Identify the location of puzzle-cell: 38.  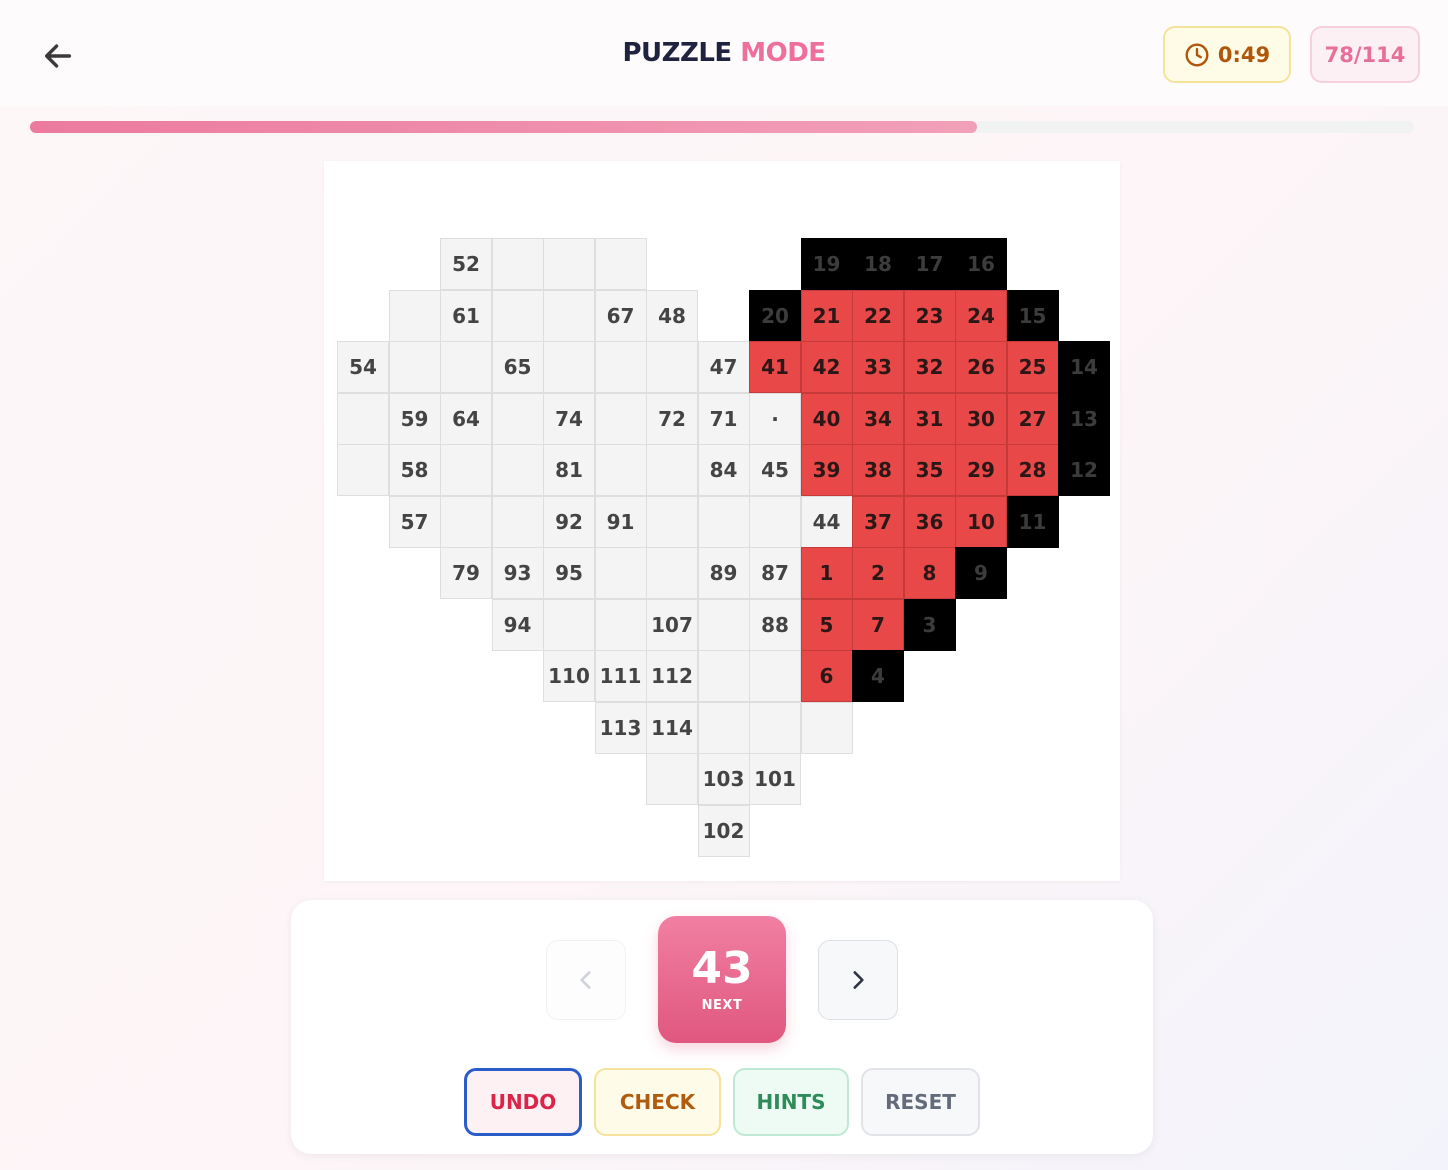
(878, 470).